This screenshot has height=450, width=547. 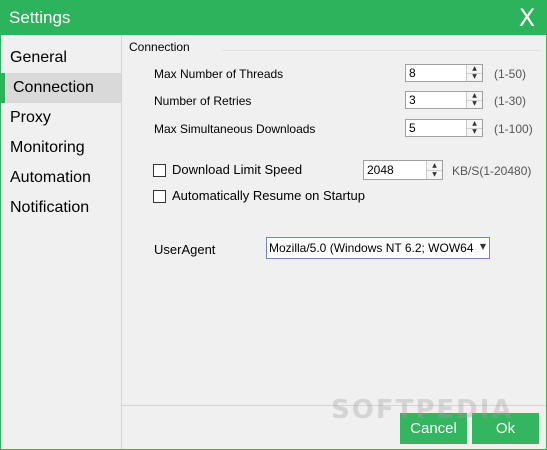 I want to click on auto-resume-label: Automatically Resume on Startup, so click(x=268, y=195).